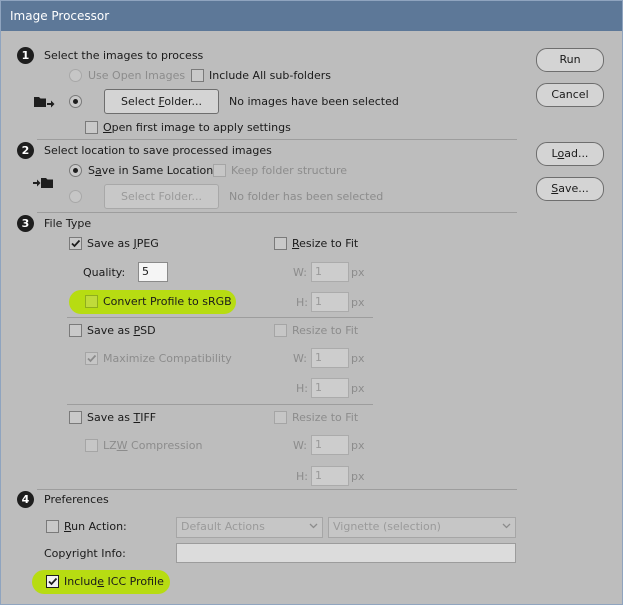  Describe the element at coordinates (302, 476) in the screenshot. I see `tiff-height-label: H:` at that location.